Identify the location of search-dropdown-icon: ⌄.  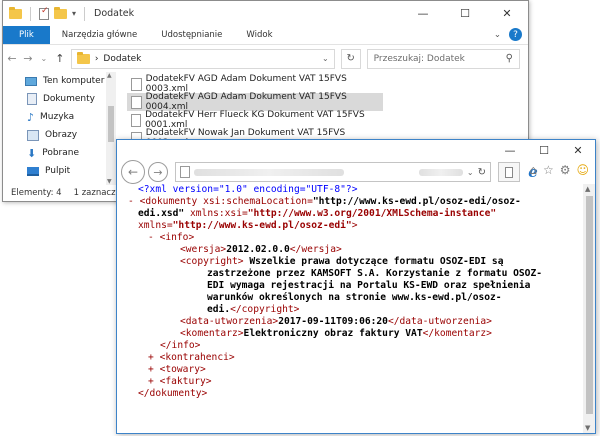
(470, 172).